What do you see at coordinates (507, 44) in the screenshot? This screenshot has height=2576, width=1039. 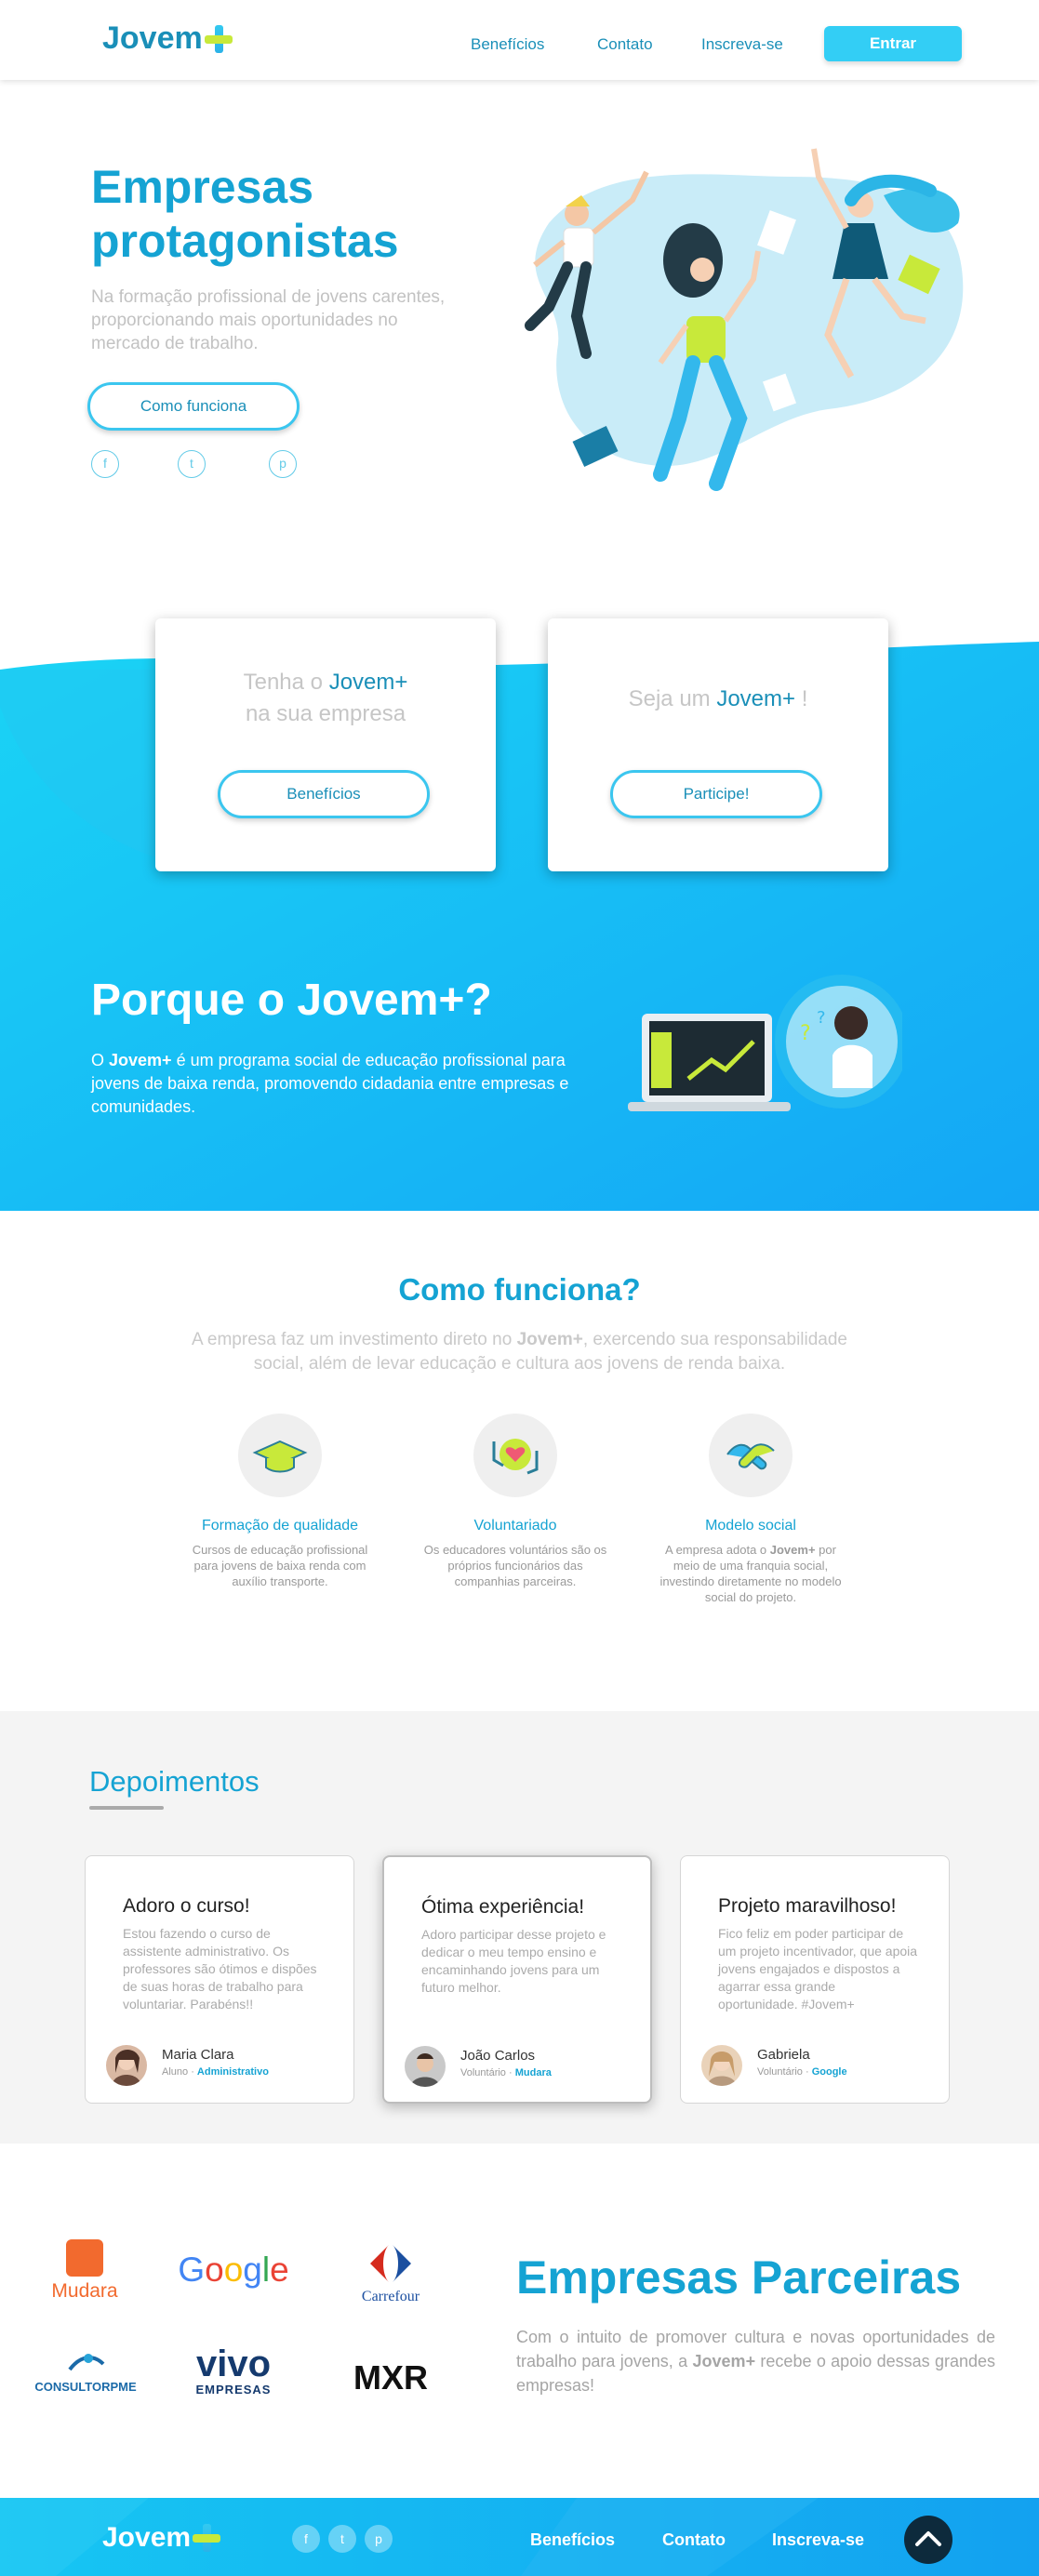 I see `nav-beneficios: Benefícios` at bounding box center [507, 44].